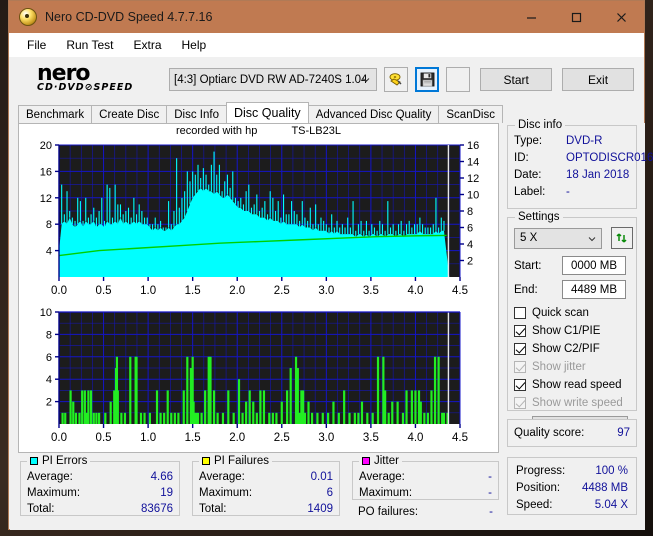  I want to click on checkbox-show-write-speed: Show write speed, so click(575, 403).